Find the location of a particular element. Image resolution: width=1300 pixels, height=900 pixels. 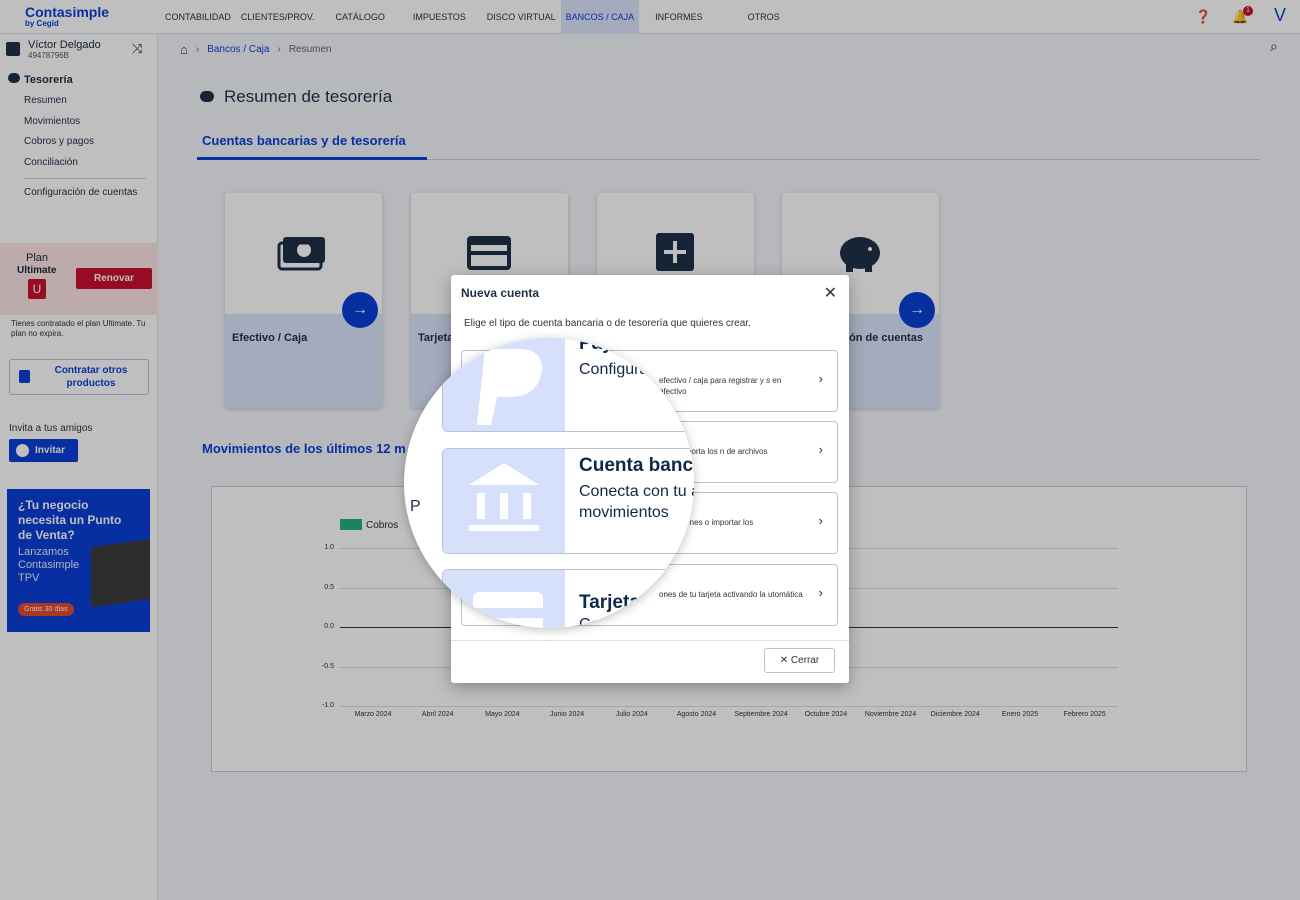

close-icon: ✕ is located at coordinates (830, 293).